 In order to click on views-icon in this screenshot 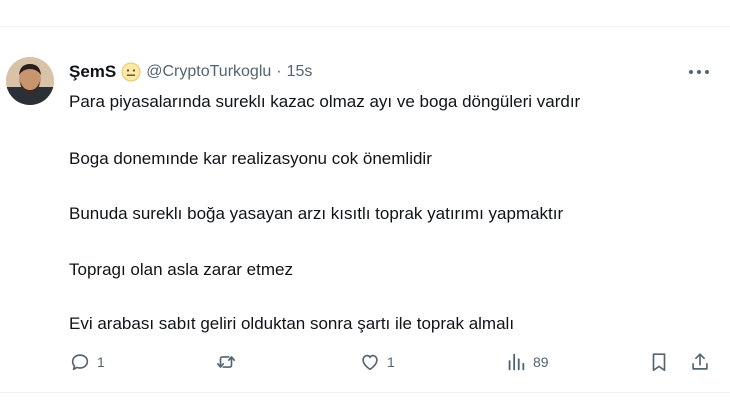, I will do `click(516, 362)`.